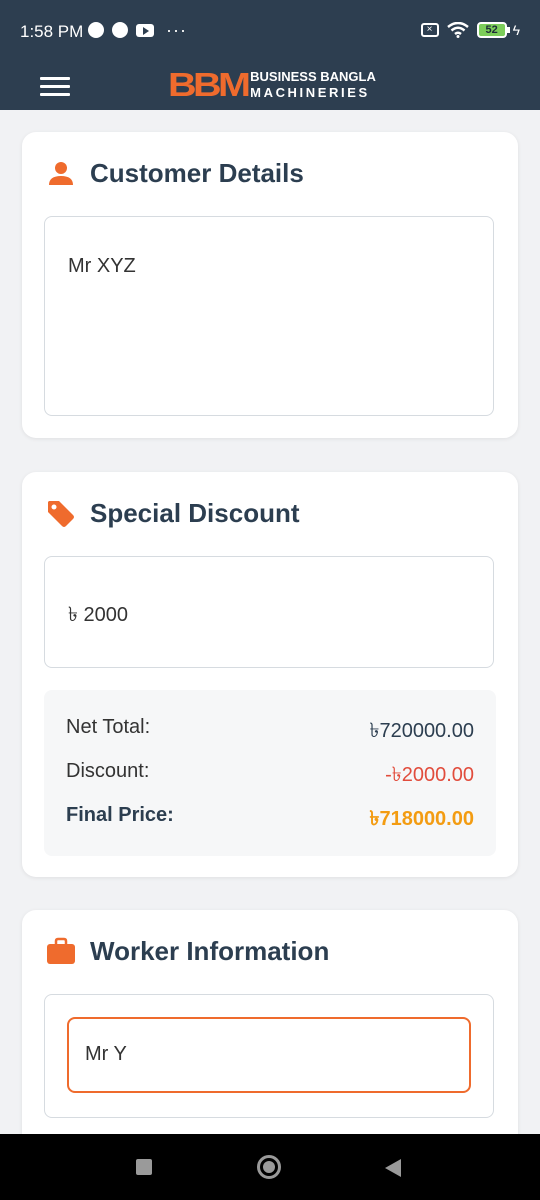  Describe the element at coordinates (197, 173) in the screenshot. I see `customer-details-title: Customer Details` at that location.